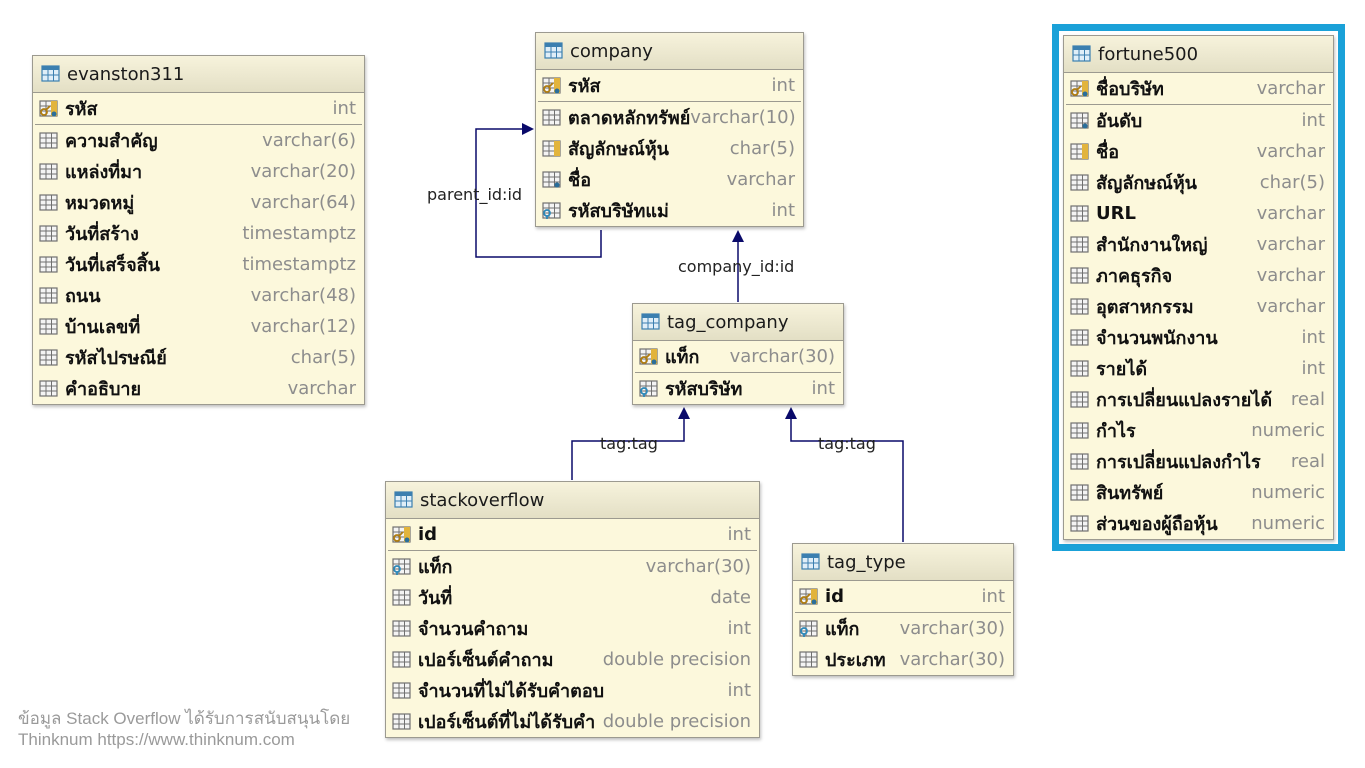 This screenshot has width=1365, height=768. What do you see at coordinates (428, 534) in the screenshot?
I see `column-name: id` at bounding box center [428, 534].